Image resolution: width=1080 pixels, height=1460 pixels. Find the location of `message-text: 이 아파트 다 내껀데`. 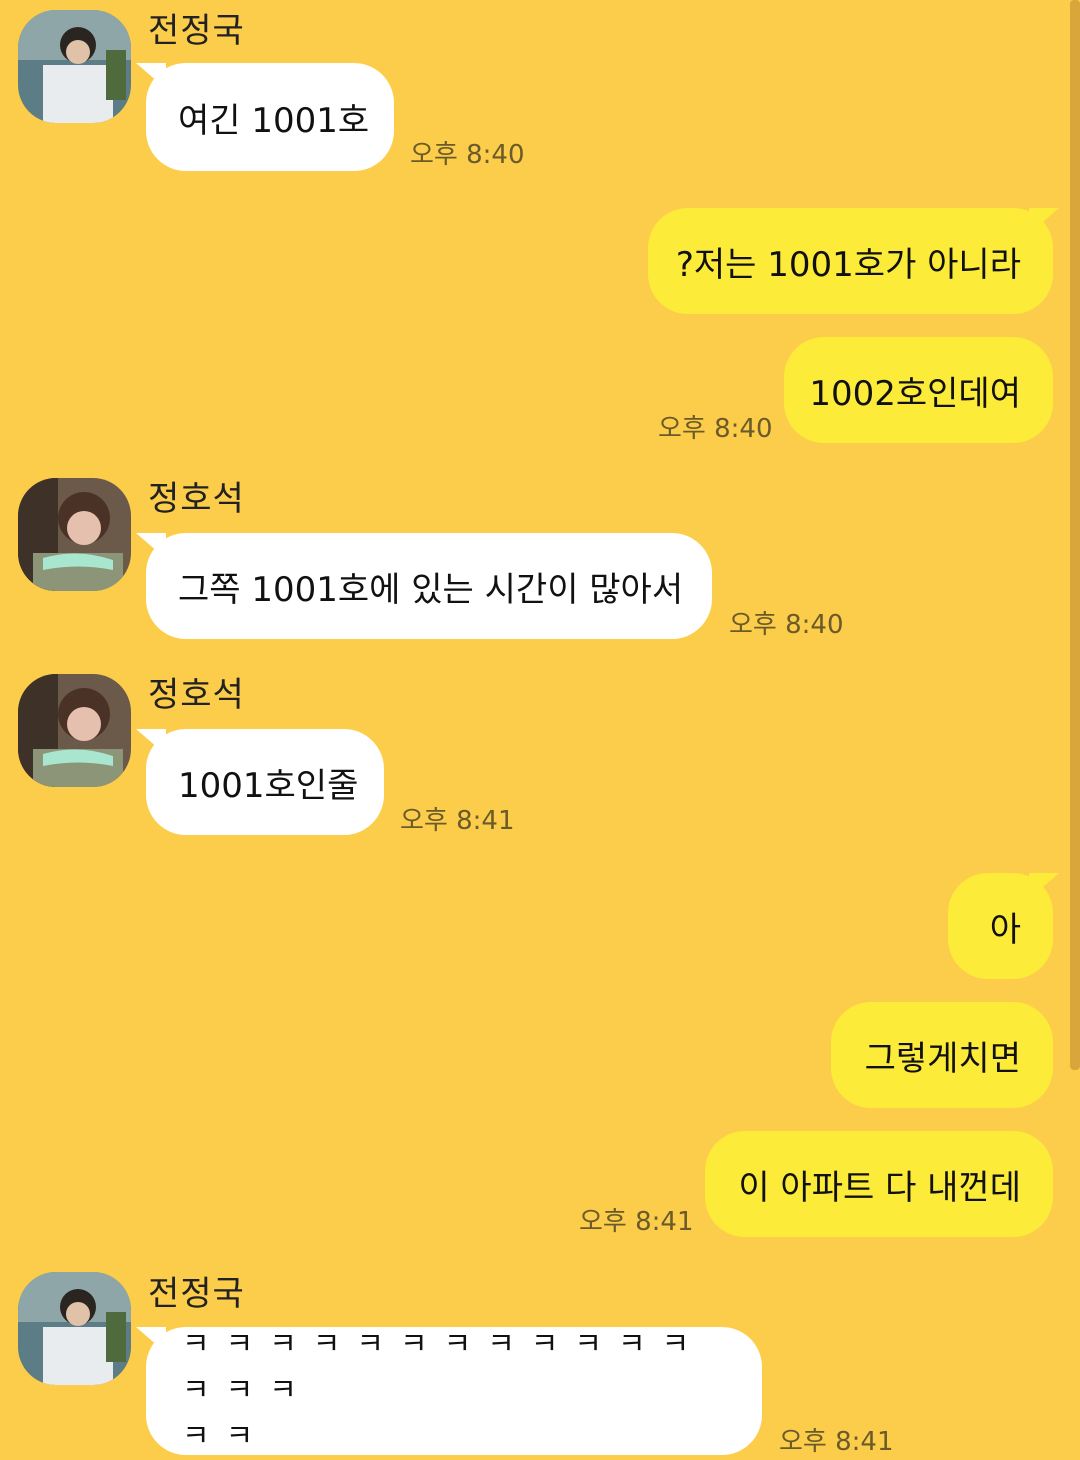

message-text: 이 아파트 다 내껀데 is located at coordinates (879, 1187).